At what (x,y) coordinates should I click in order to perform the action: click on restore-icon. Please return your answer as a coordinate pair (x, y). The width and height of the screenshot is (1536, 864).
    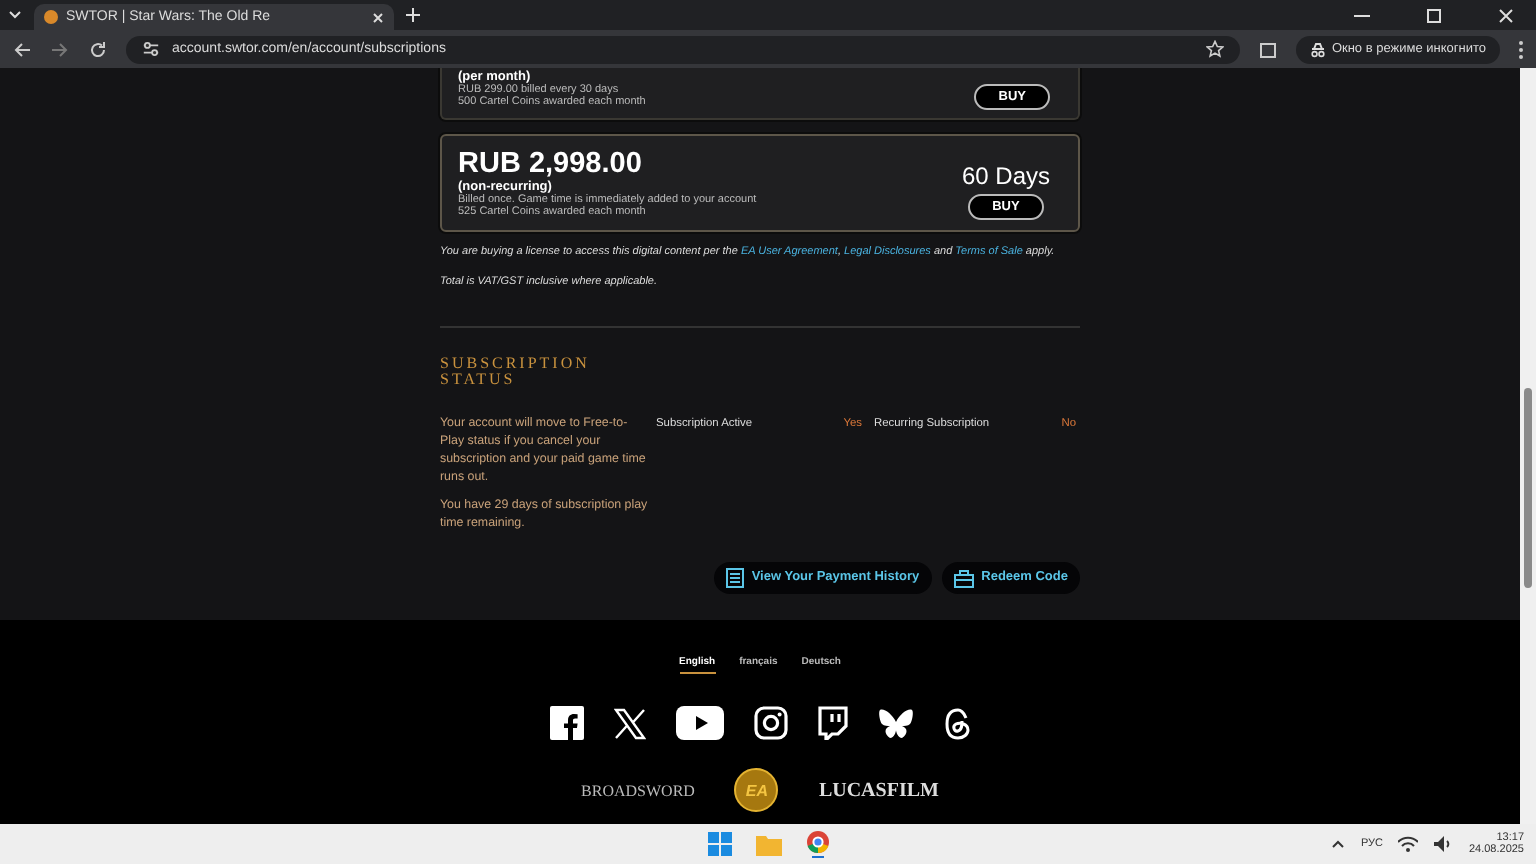
    Looking at the image, I should click on (1434, 15).